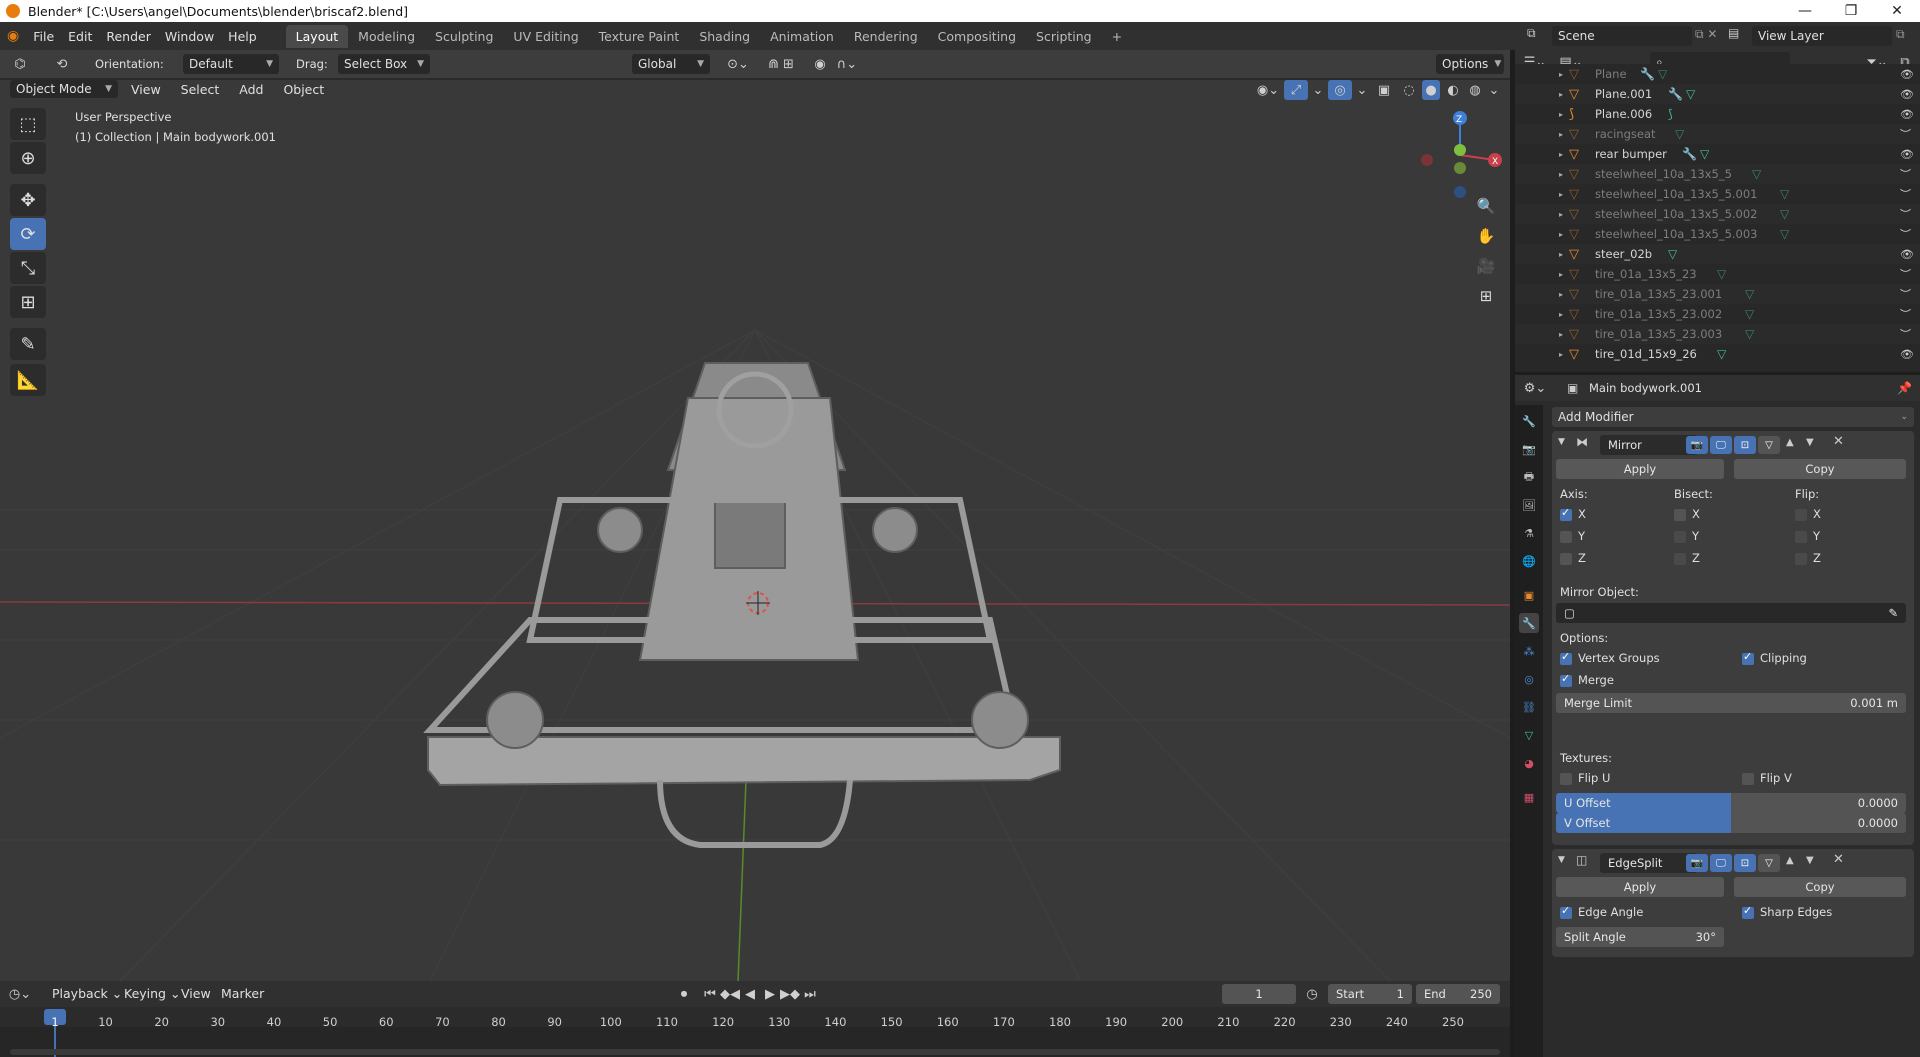  Describe the element at coordinates (242, 36) in the screenshot. I see `menu-help: Help` at that location.